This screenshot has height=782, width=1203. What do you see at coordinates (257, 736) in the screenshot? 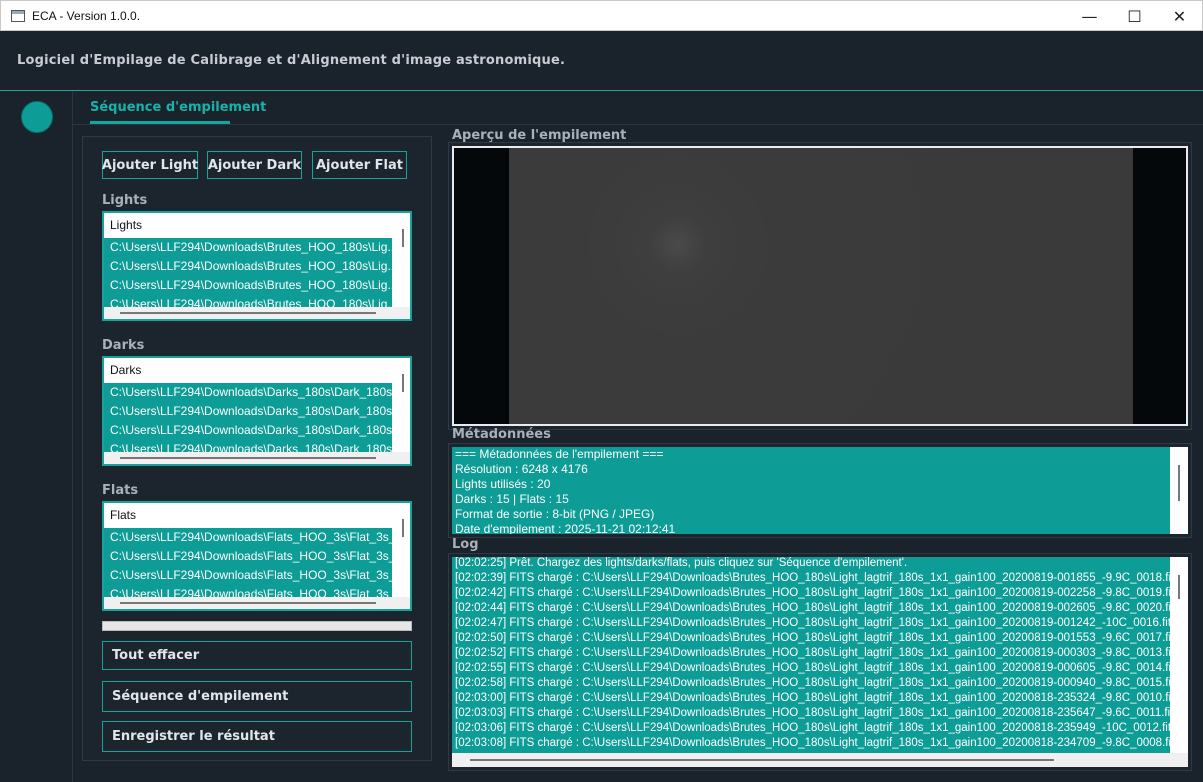
I see `save-result-button: Enregistrer le résultat` at bounding box center [257, 736].